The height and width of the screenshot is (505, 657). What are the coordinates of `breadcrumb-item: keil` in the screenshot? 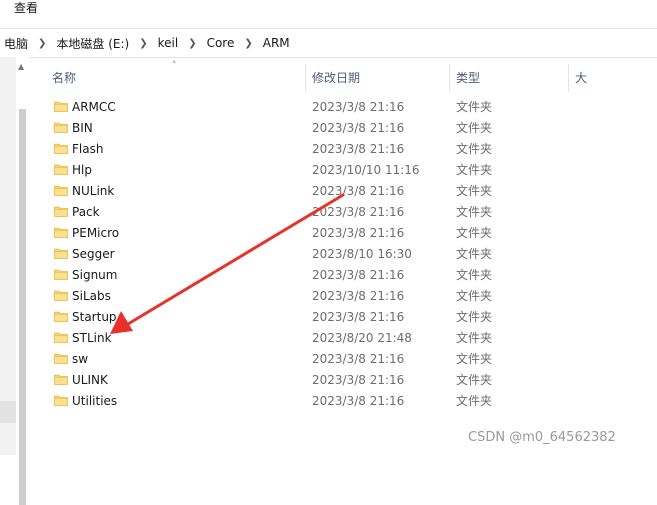 It's located at (168, 43).